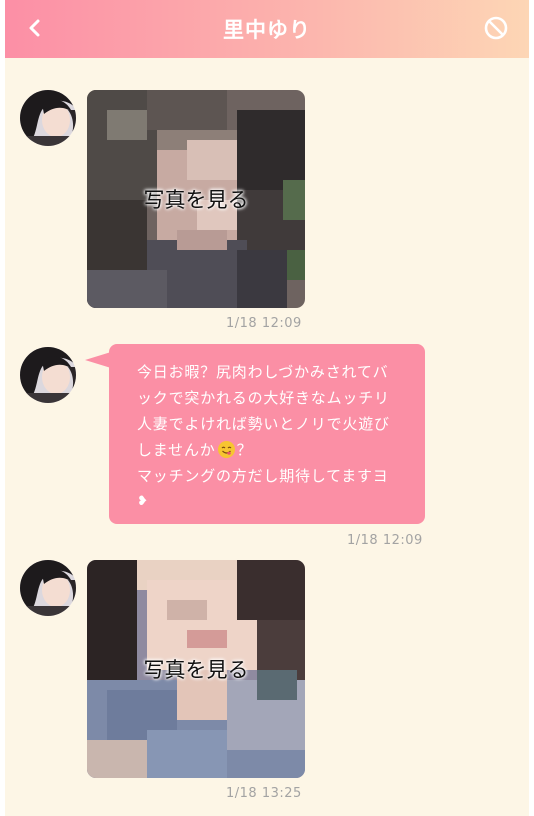  What do you see at coordinates (264, 793) in the screenshot?
I see `message-timestamp: 1/18 13:25` at bounding box center [264, 793].